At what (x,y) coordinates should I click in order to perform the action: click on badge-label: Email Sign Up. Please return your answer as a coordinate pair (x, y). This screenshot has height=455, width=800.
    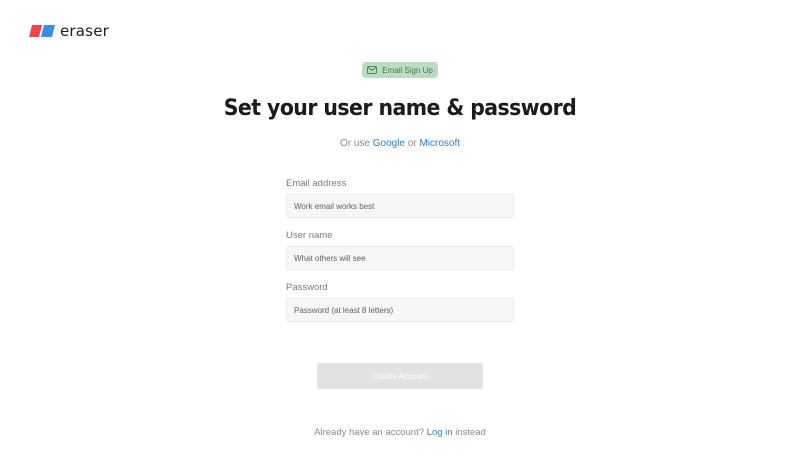
    Looking at the image, I should click on (407, 70).